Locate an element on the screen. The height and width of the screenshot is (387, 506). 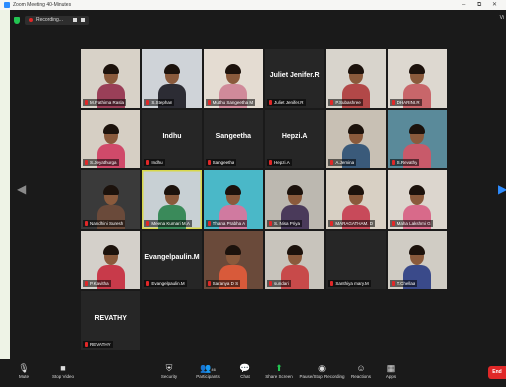
participant-name: Evangelpaulin.M is located at coordinates (168, 284).